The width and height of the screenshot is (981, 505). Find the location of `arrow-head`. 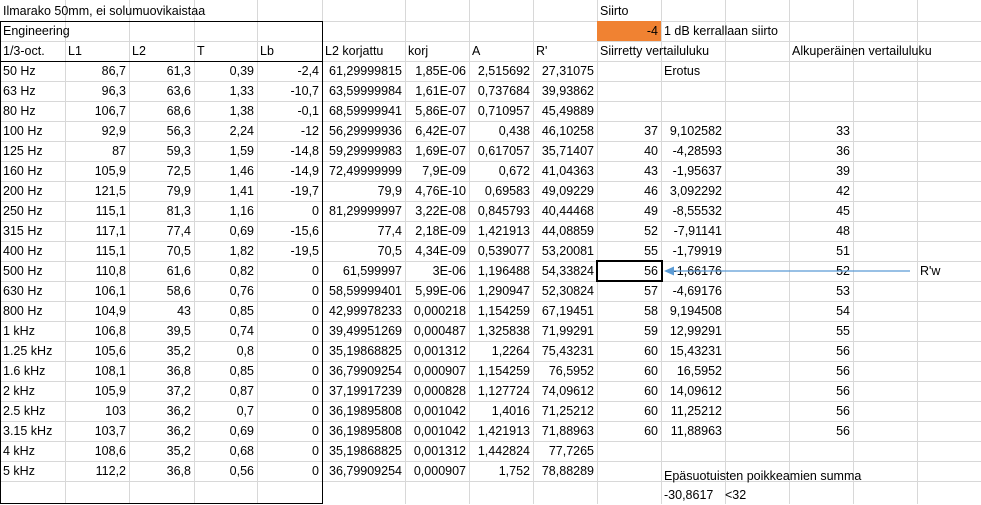

arrow-head is located at coordinates (669, 271).